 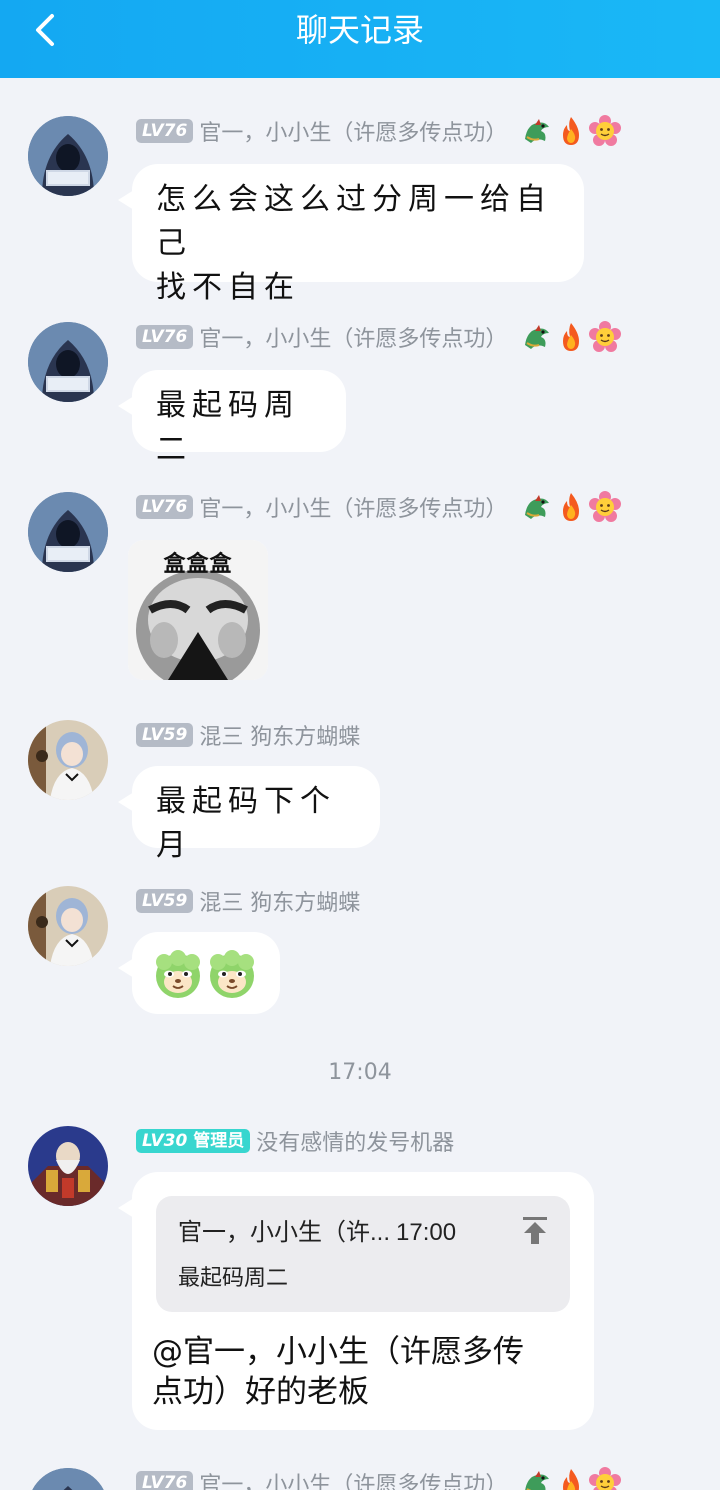 What do you see at coordinates (362, 1372) in the screenshot?
I see `message-text: @官一，小小生（许愿多传 点功）好的老板` at bounding box center [362, 1372].